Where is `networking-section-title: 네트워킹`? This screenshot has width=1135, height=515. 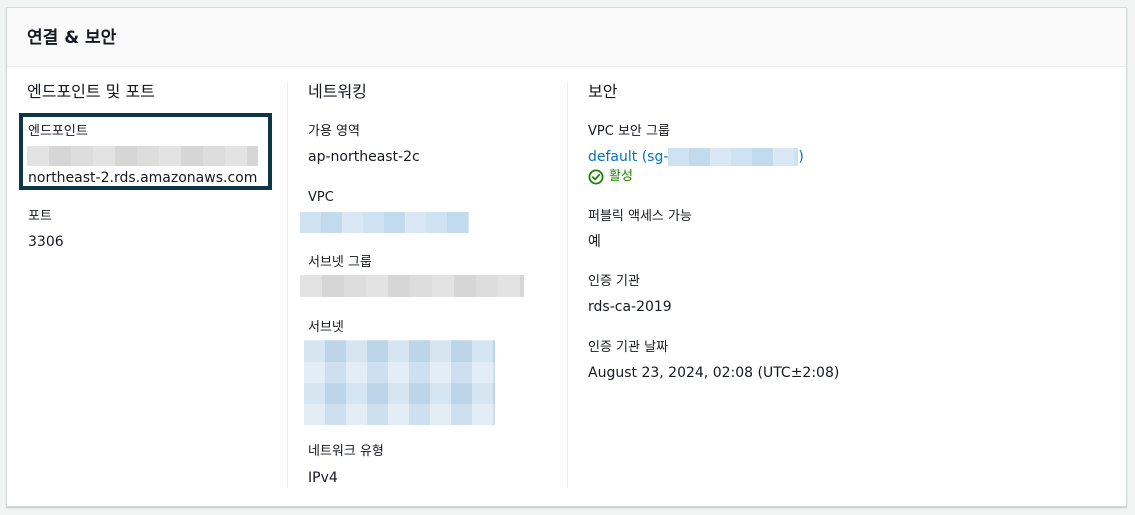 networking-section-title: 네트워킹 is located at coordinates (337, 91).